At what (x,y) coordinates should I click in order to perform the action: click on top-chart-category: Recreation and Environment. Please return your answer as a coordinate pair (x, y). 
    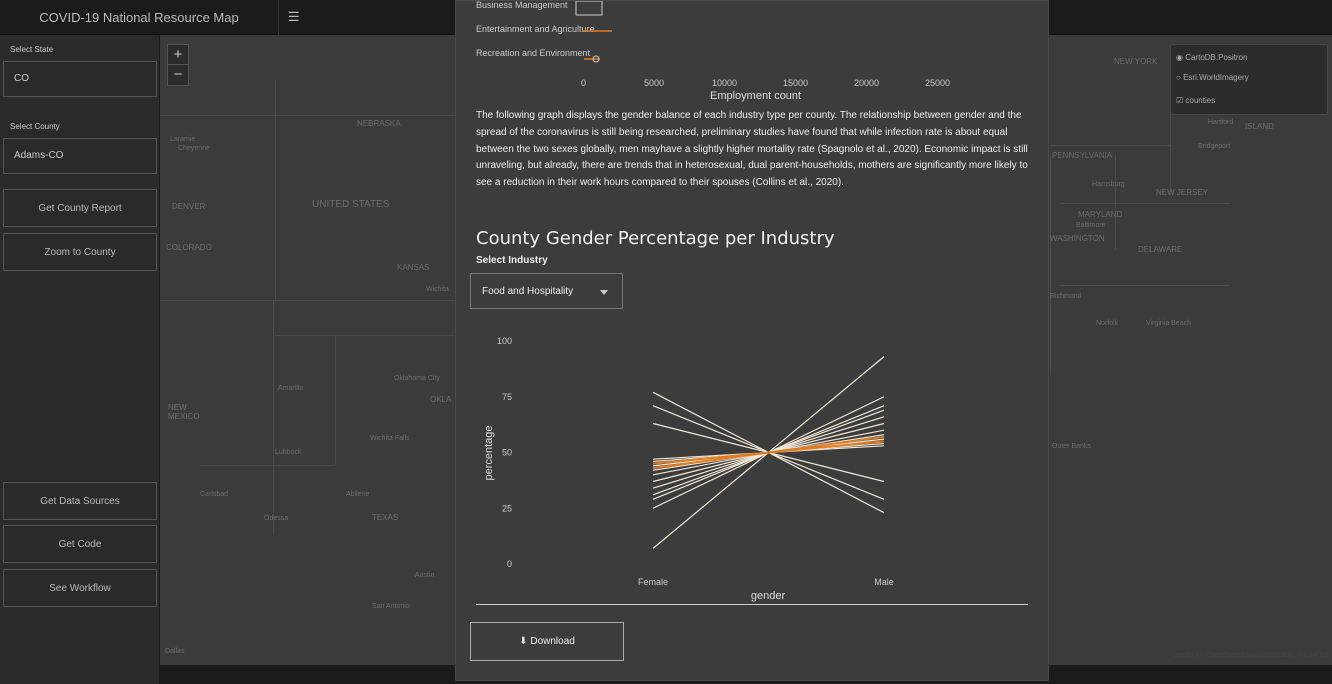
    Looking at the image, I should click on (533, 53).